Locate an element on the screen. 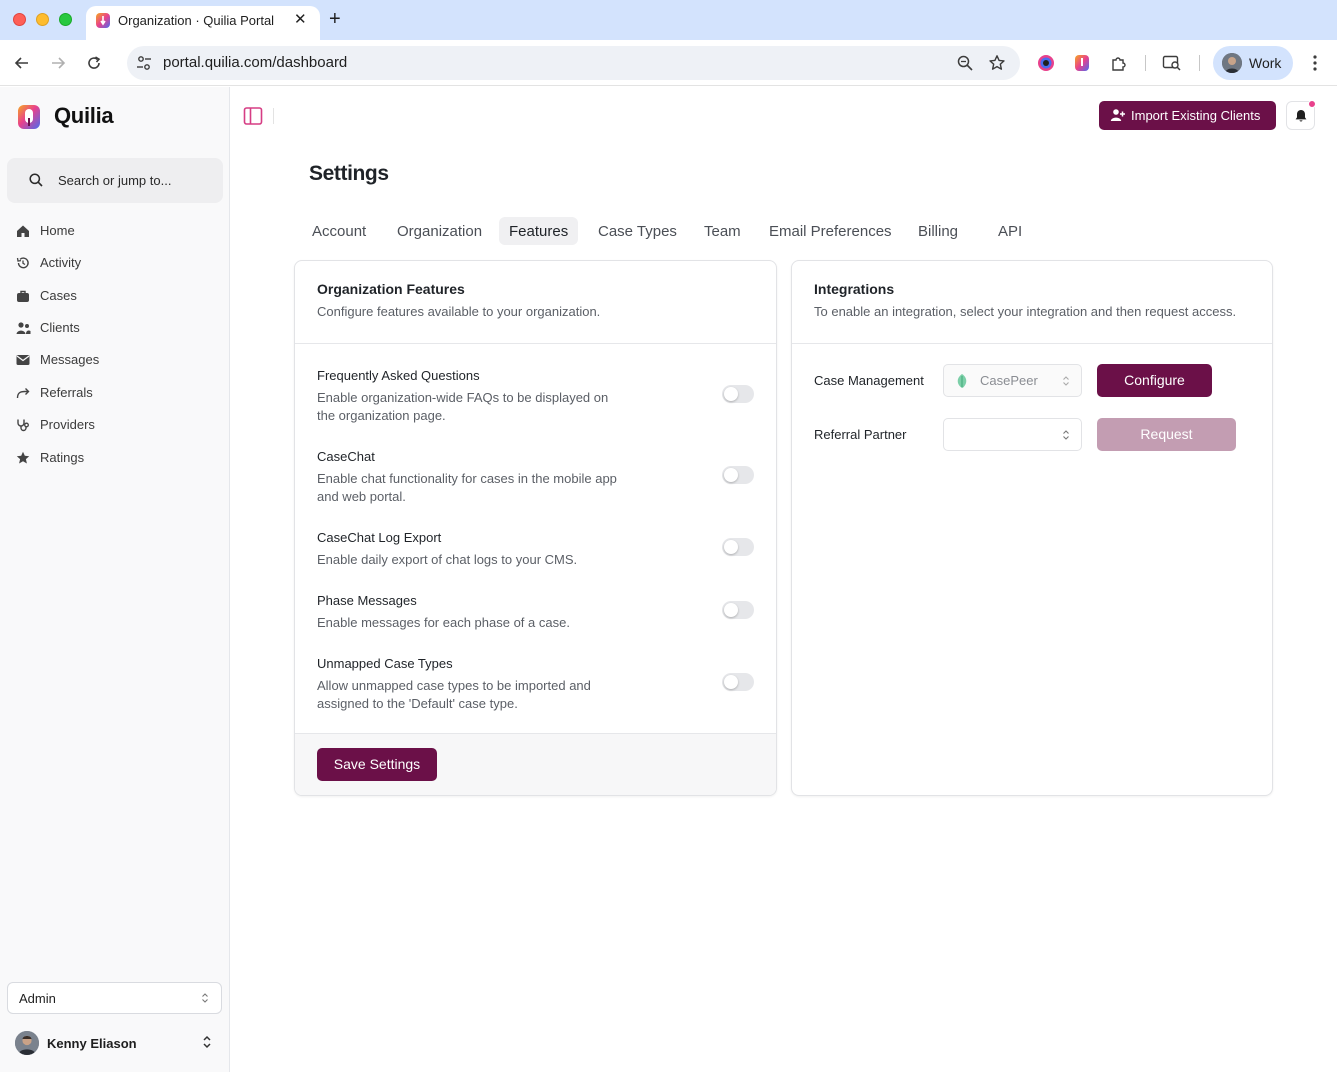 The image size is (1337, 1072). sidebar-item-label: Clients is located at coordinates (60, 327).